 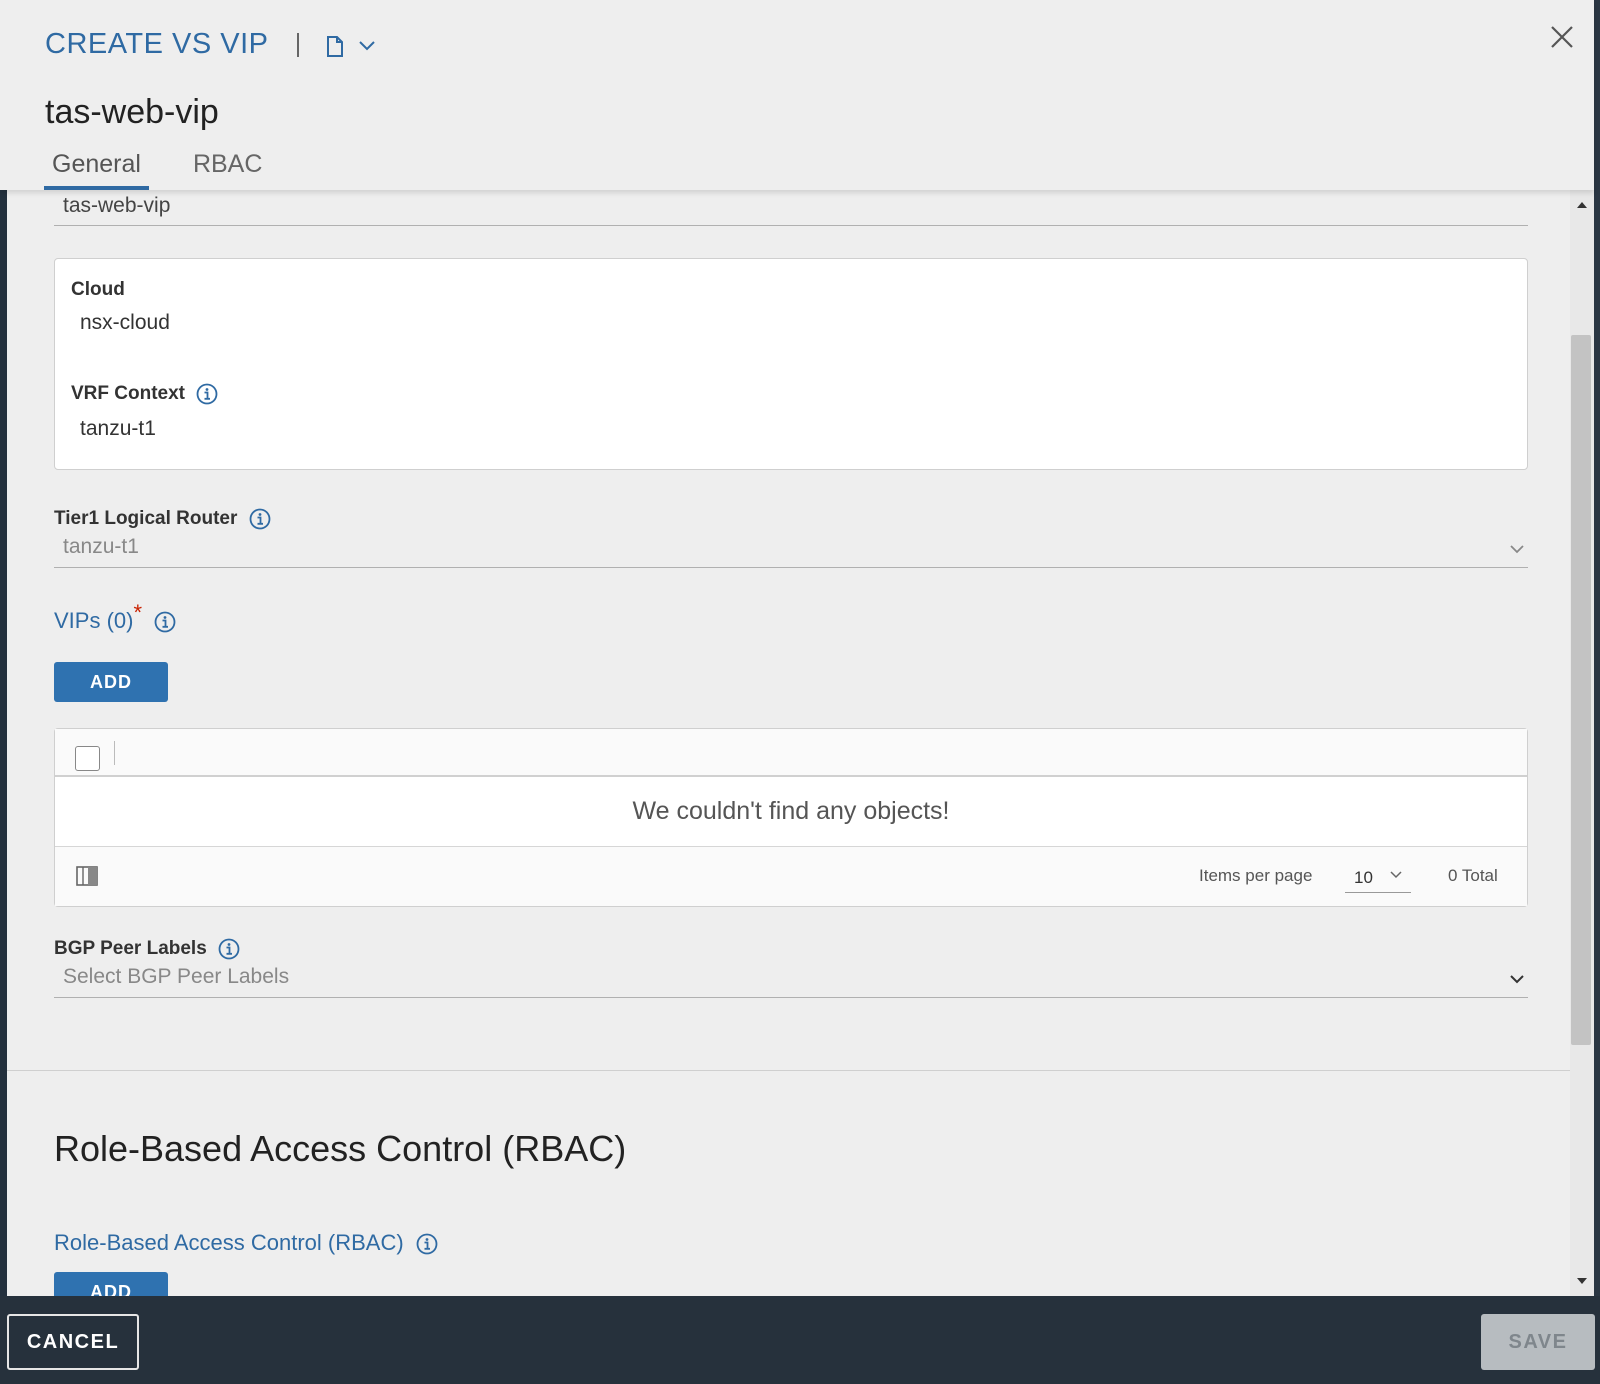 I want to click on vrf-context-label-row: VRF Context, so click(x=144, y=394).